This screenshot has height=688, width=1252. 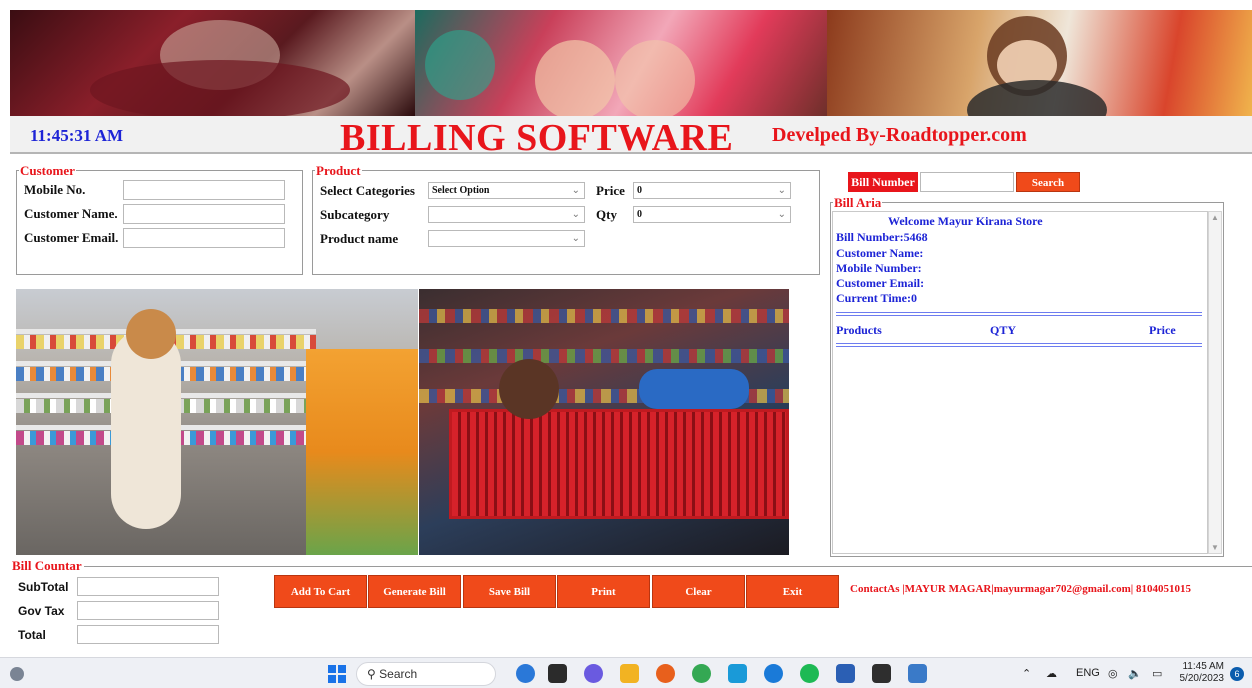 I want to click on volume-icon: 🔈, so click(x=1135, y=673).